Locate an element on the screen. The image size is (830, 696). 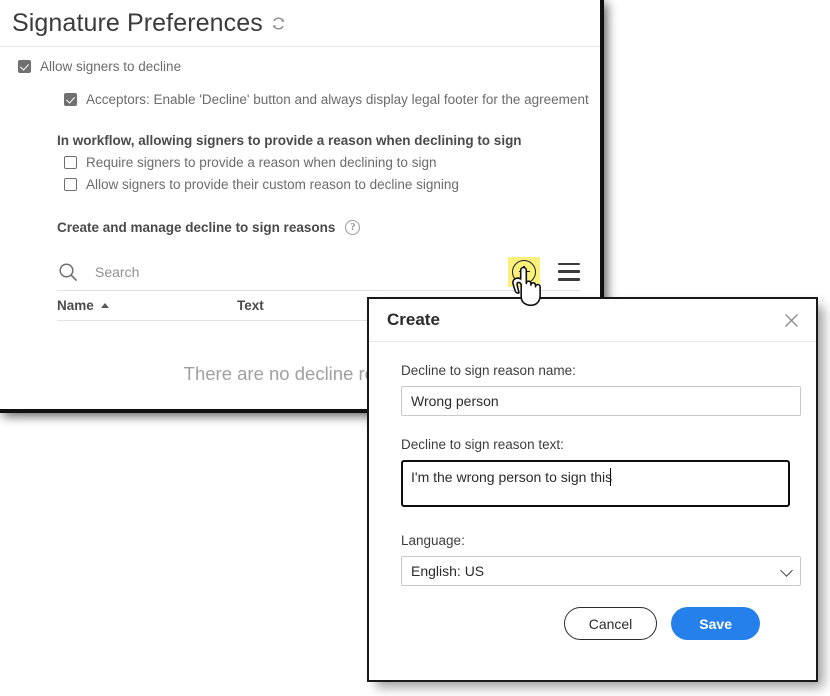
dialog-footer: Cancel Save is located at coordinates (593, 613).